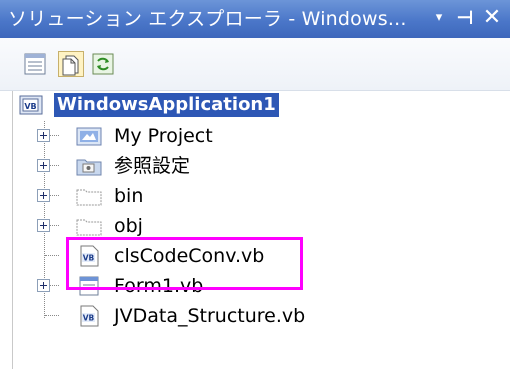  I want to click on refresh-button, so click(103, 64).